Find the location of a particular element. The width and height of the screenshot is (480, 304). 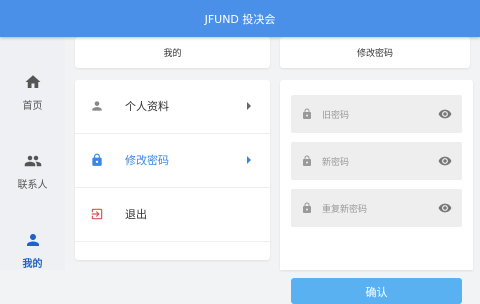

tab-mine-label: 我的 is located at coordinates (172, 54).